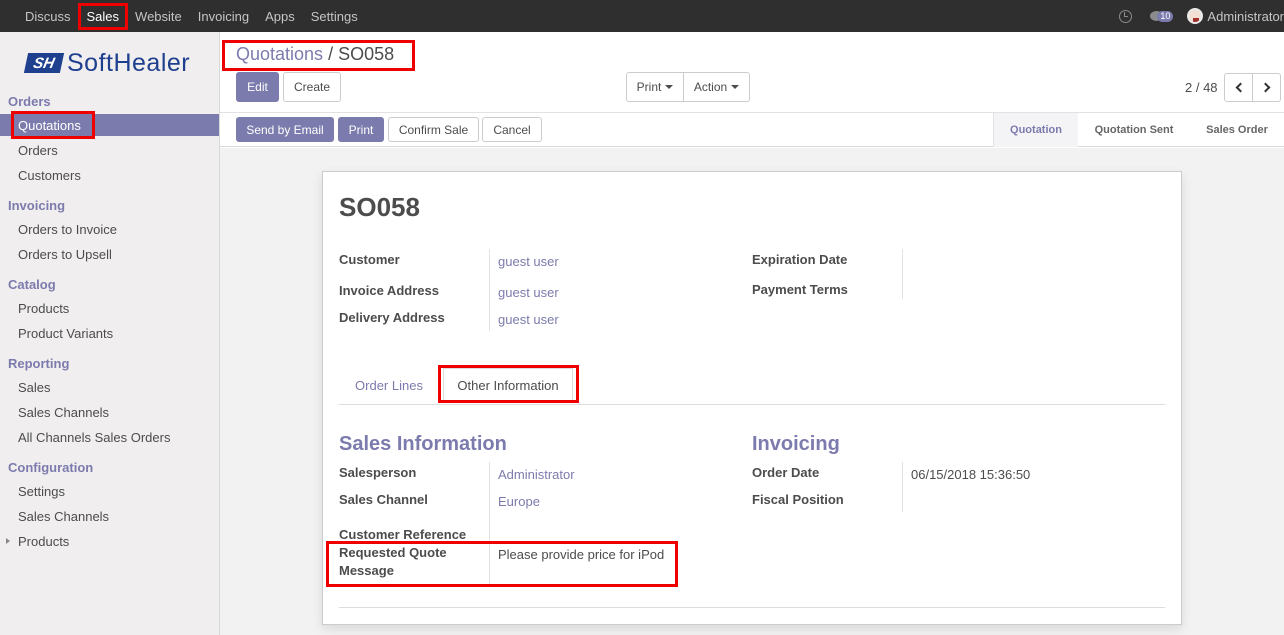  Describe the element at coordinates (257, 87) in the screenshot. I see `edit-button: Edit` at that location.